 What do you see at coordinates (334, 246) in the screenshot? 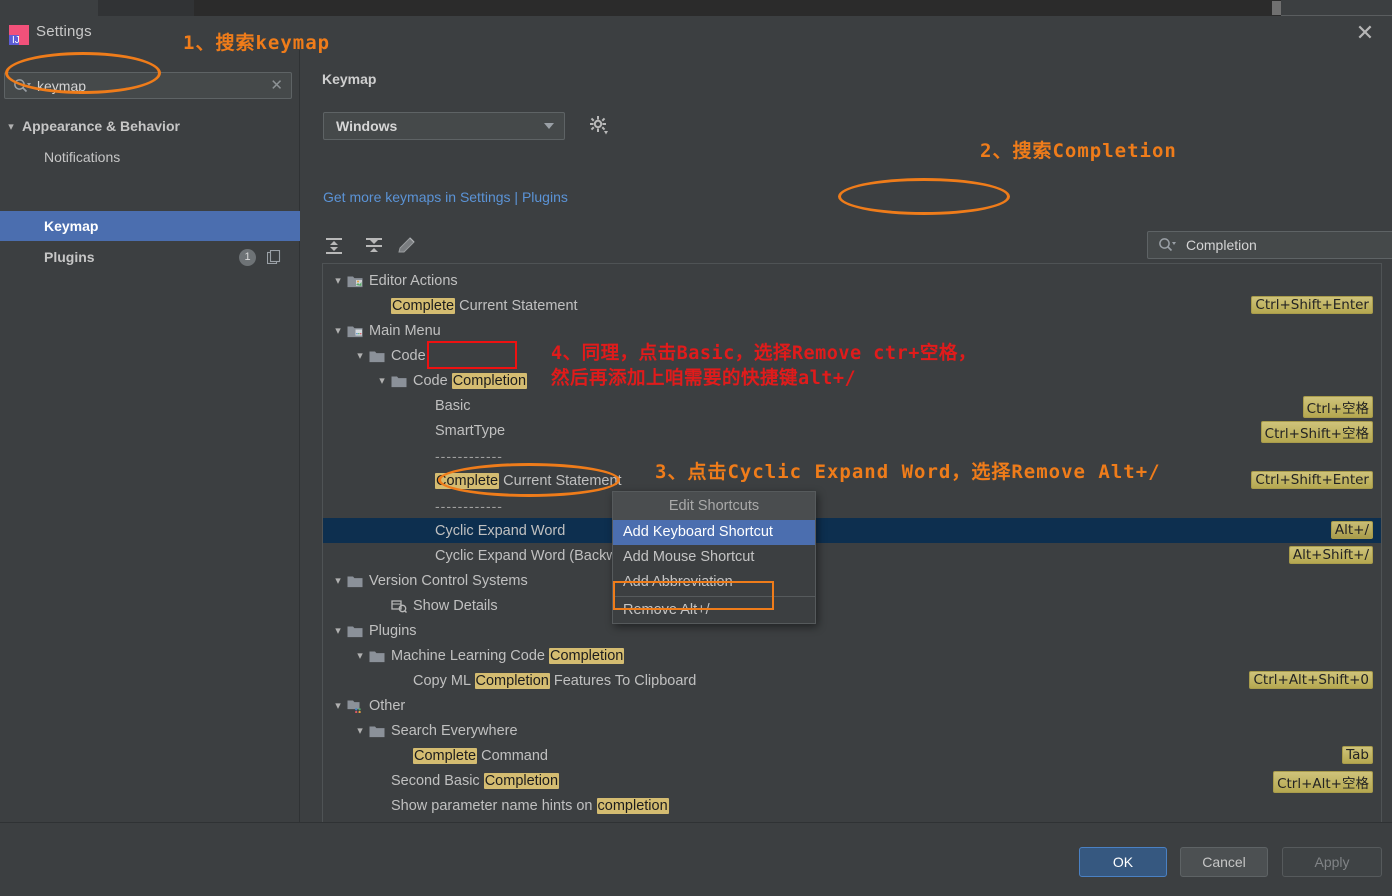
I see `expand-all-icon` at bounding box center [334, 246].